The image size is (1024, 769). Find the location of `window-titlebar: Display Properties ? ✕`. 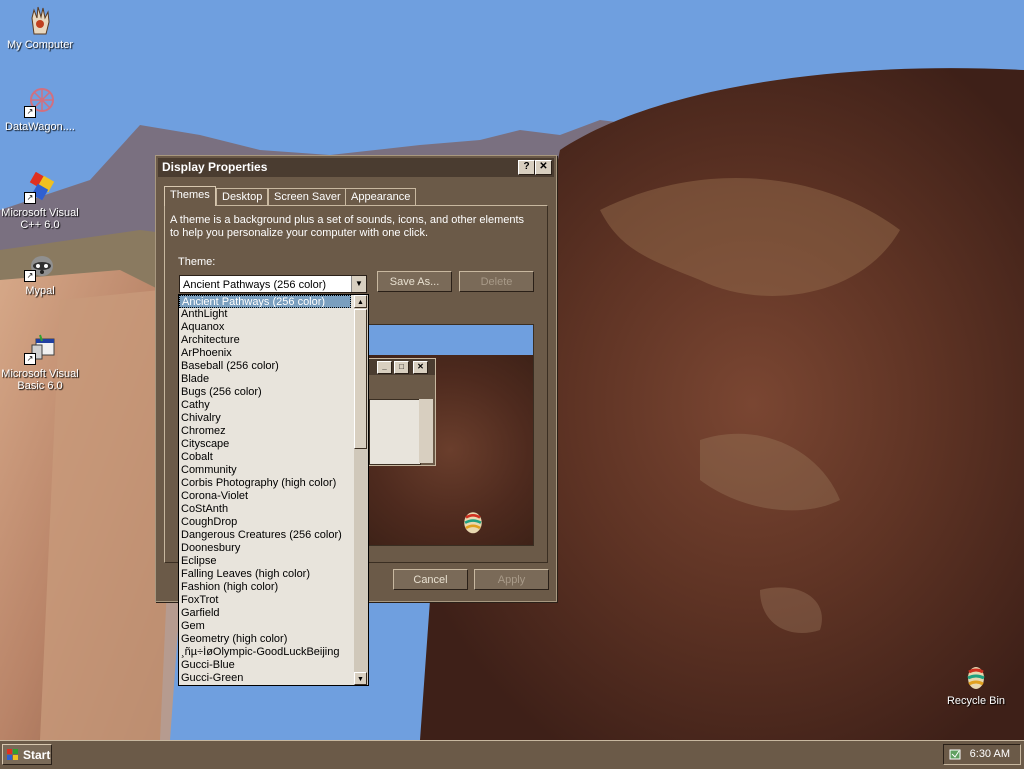

window-titlebar: Display Properties ? ✕ is located at coordinates (356, 167).